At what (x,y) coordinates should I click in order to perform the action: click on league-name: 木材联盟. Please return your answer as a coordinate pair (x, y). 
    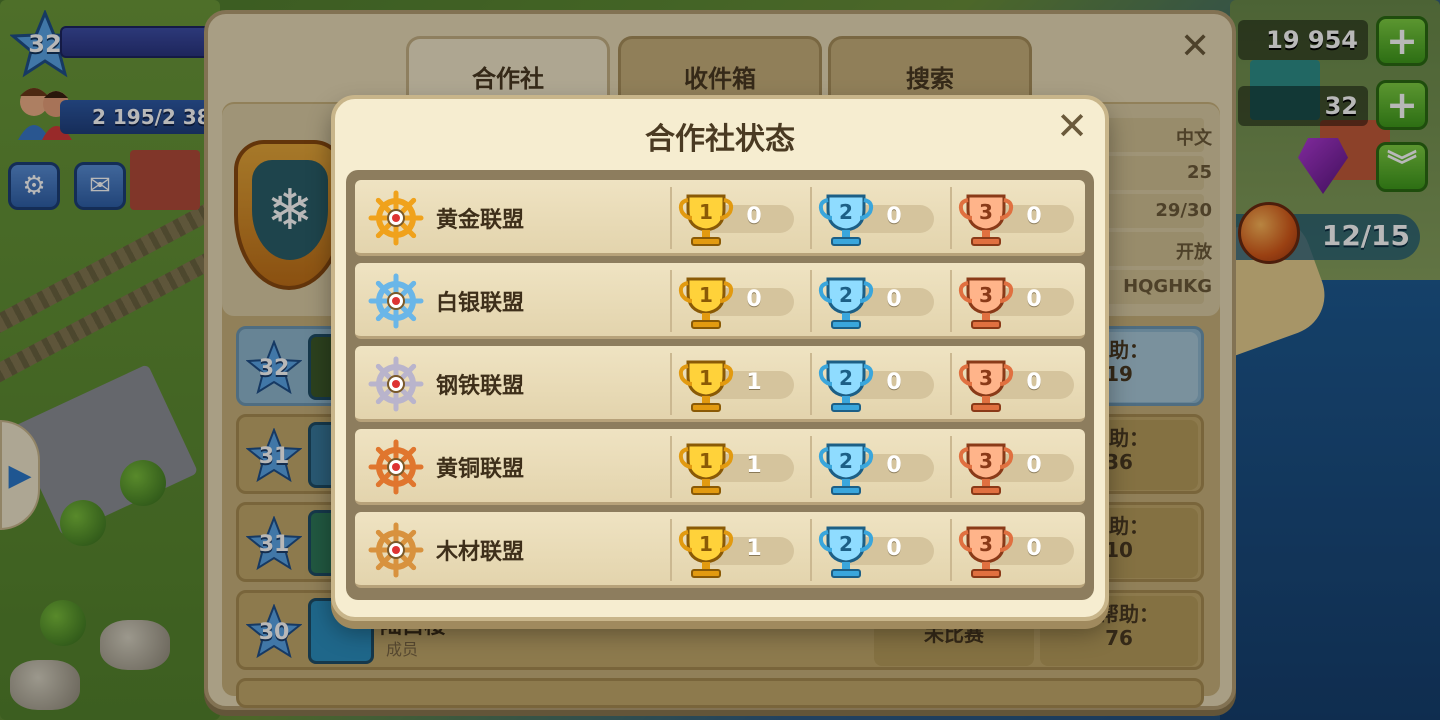
    Looking at the image, I should click on (480, 552).